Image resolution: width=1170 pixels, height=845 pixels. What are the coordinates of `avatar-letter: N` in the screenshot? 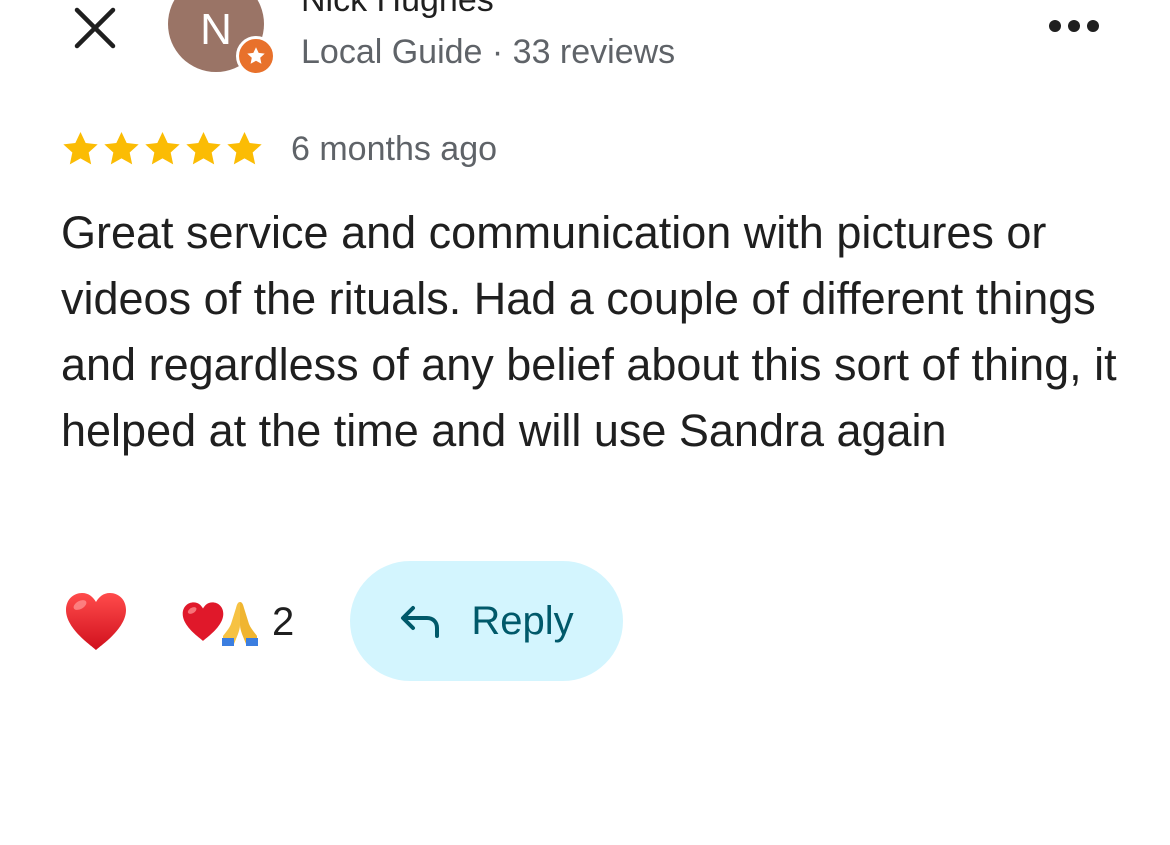 It's located at (216, 29).